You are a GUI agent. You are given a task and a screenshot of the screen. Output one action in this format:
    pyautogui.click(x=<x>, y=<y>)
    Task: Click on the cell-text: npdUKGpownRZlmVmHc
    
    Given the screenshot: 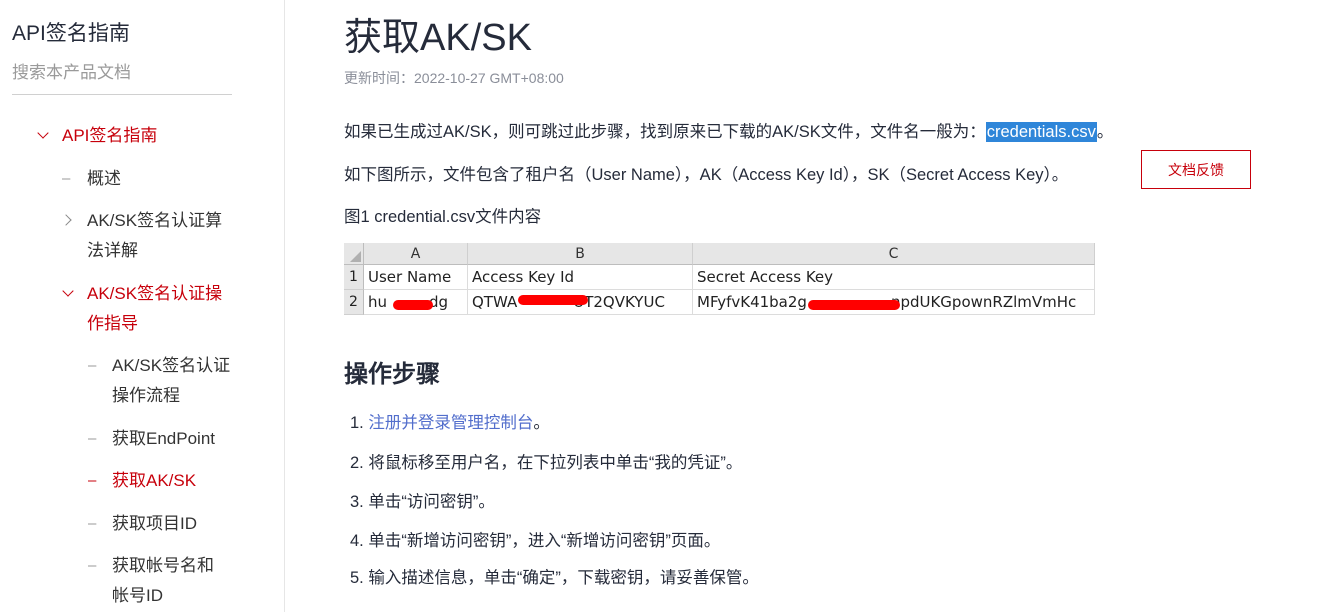 What is the action you would take?
    pyautogui.click(x=983, y=302)
    